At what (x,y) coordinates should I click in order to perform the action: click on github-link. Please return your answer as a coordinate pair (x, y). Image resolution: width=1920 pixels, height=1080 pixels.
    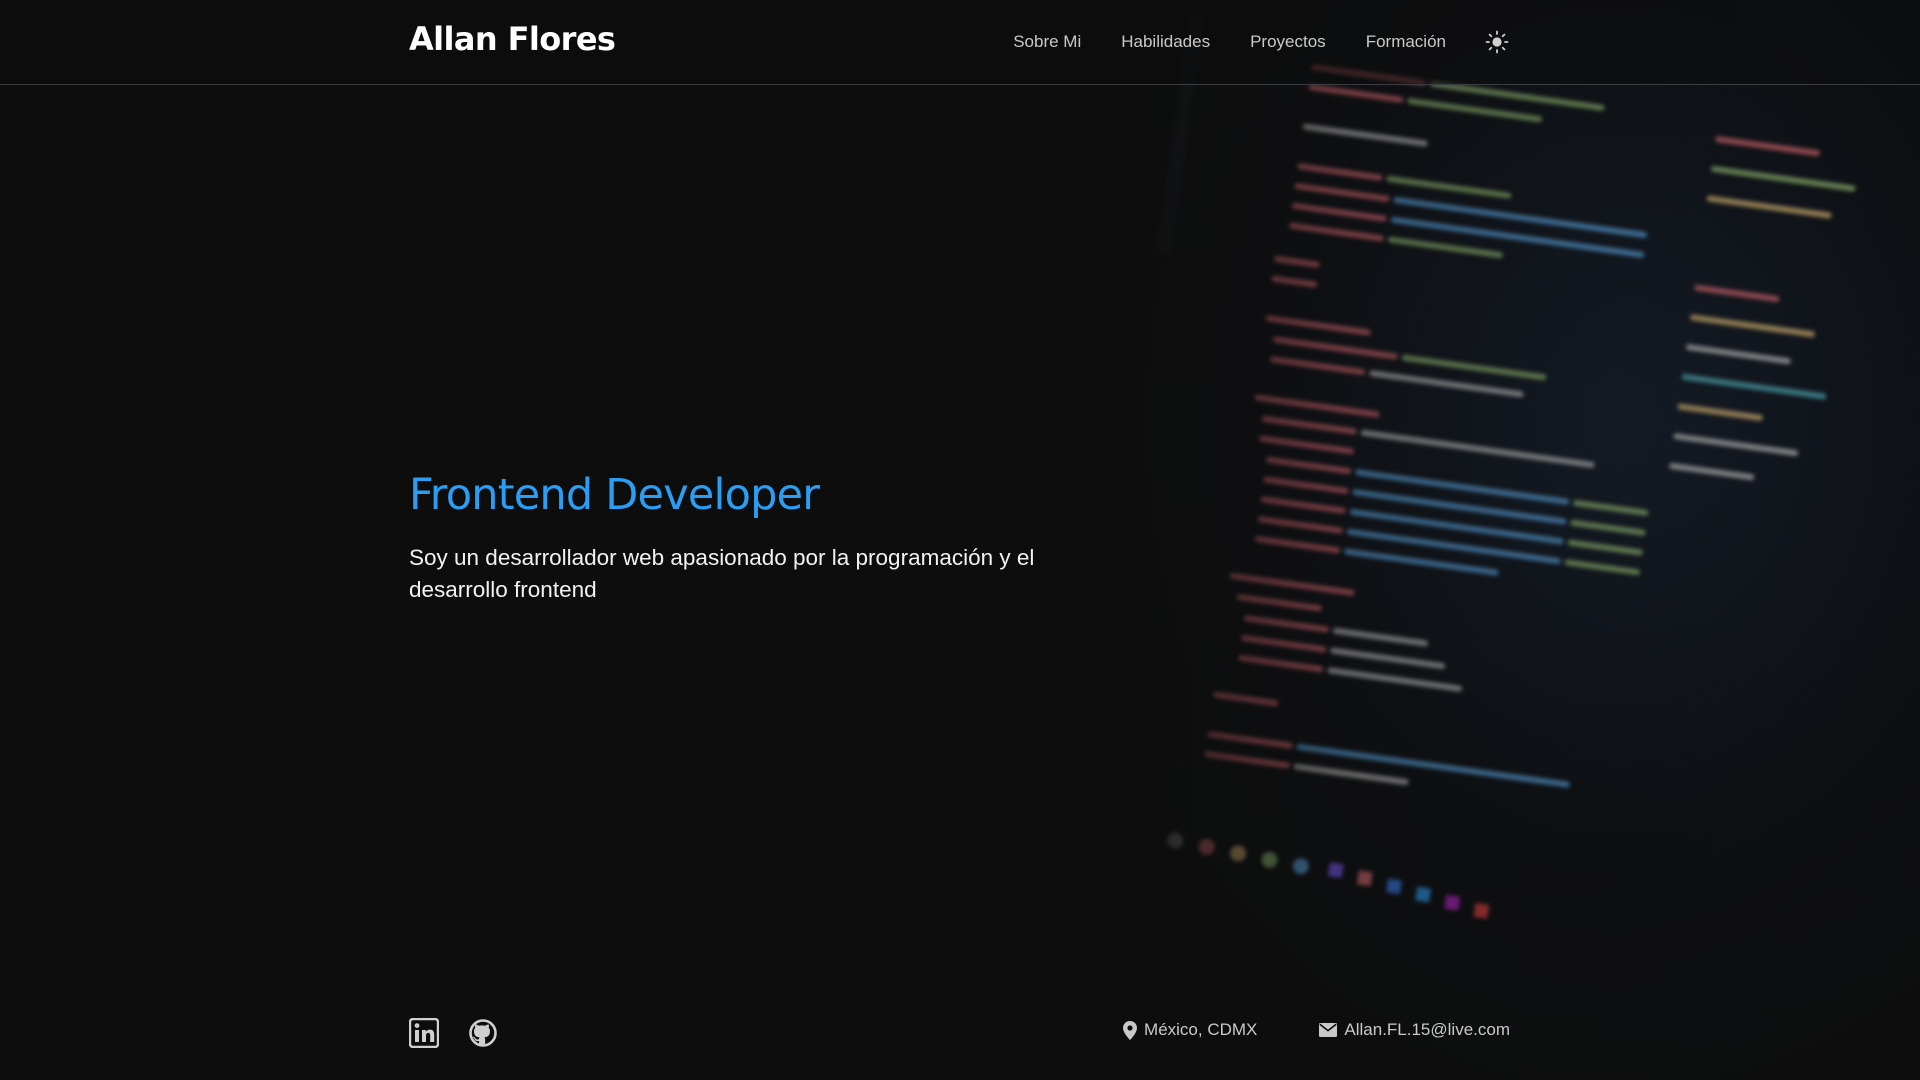
    Looking at the image, I should click on (483, 1033).